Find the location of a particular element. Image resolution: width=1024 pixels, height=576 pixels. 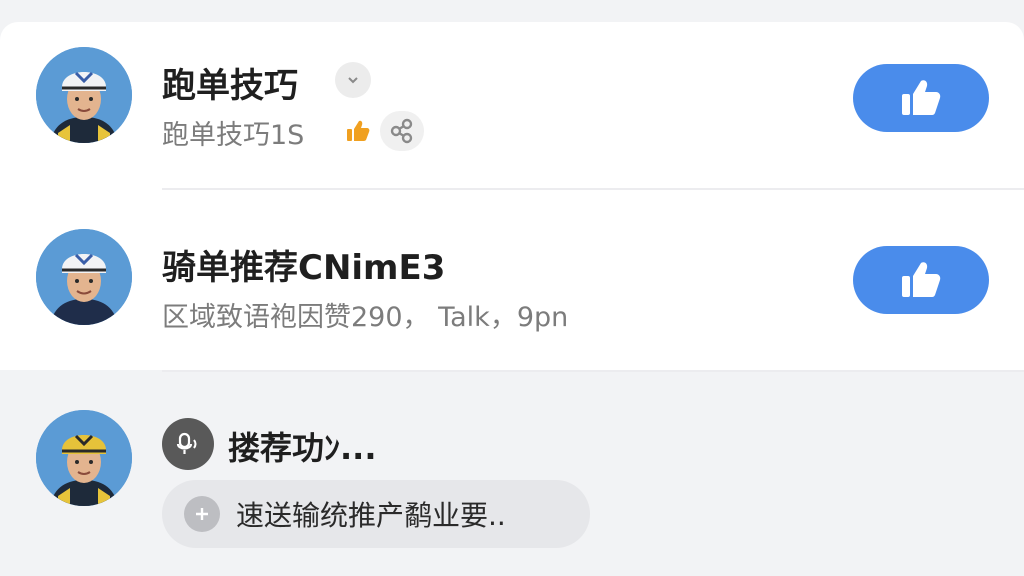

message-input: 速送输统推产鹬业要.. is located at coordinates (376, 514).